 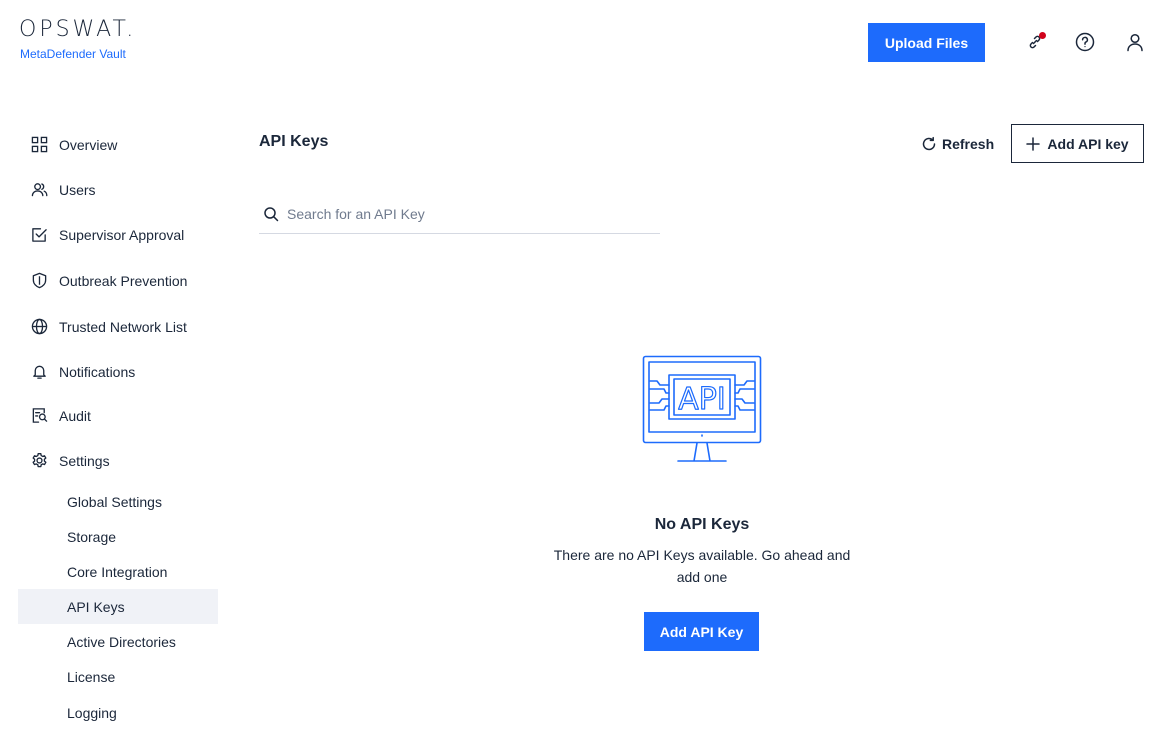 What do you see at coordinates (929, 143) in the screenshot?
I see `refresh-icon` at bounding box center [929, 143].